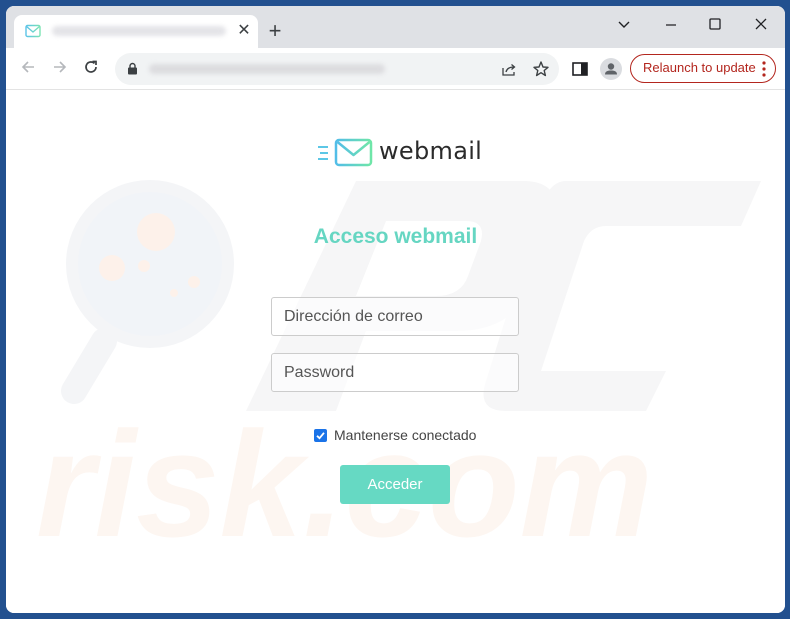 The image size is (790, 619). I want to click on url-text, so click(267, 69).